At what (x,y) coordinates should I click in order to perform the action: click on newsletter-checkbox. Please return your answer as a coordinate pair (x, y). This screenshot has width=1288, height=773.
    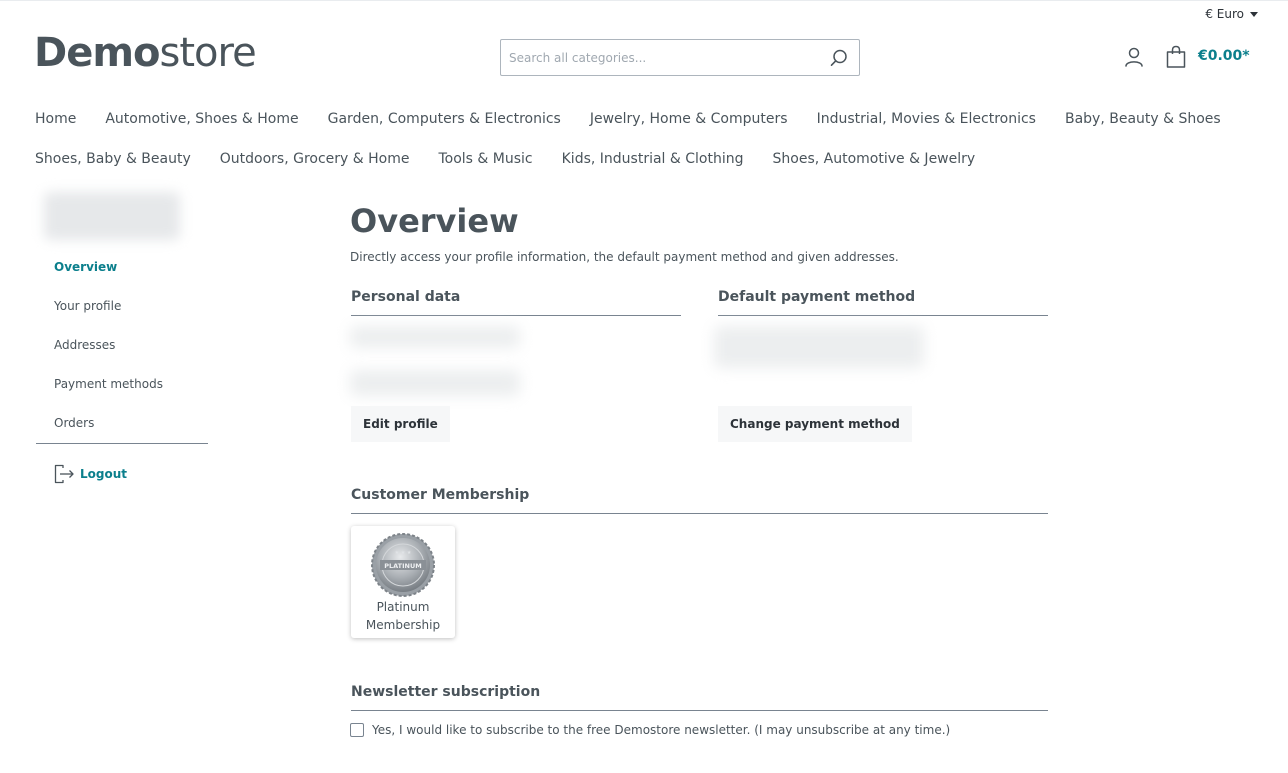
    Looking at the image, I should click on (357, 730).